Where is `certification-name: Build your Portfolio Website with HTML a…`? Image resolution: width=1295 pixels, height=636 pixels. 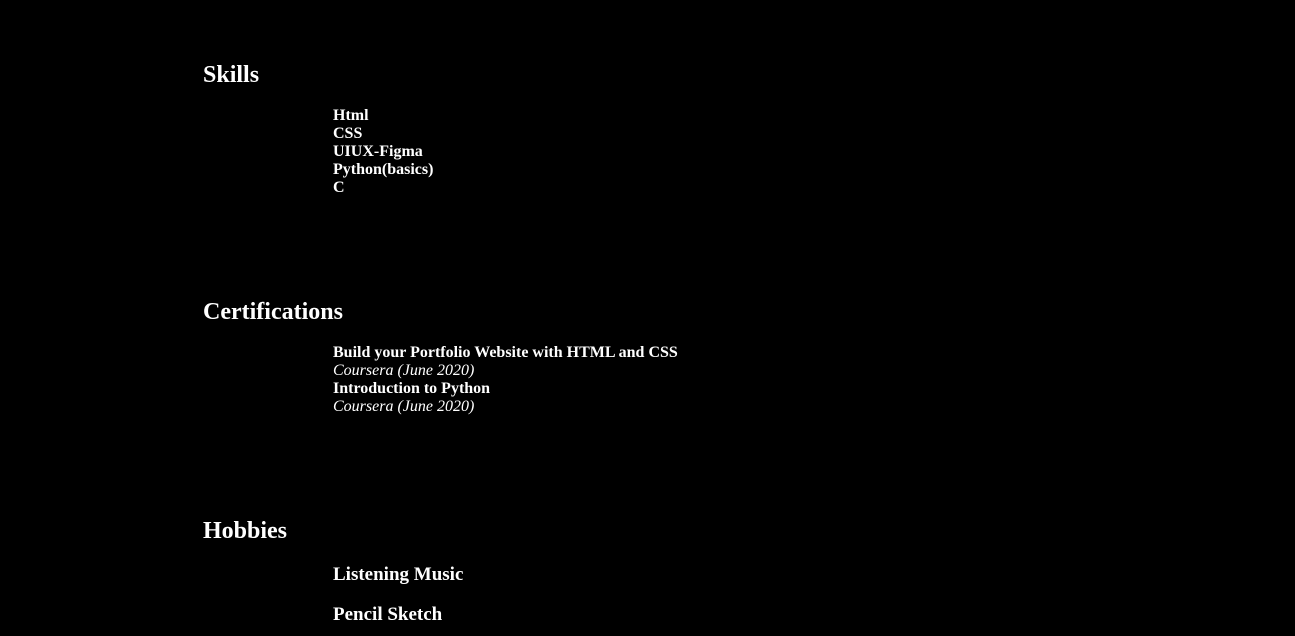
certification-name: Build your Portfolio Website with HTML a… is located at coordinates (505, 352).